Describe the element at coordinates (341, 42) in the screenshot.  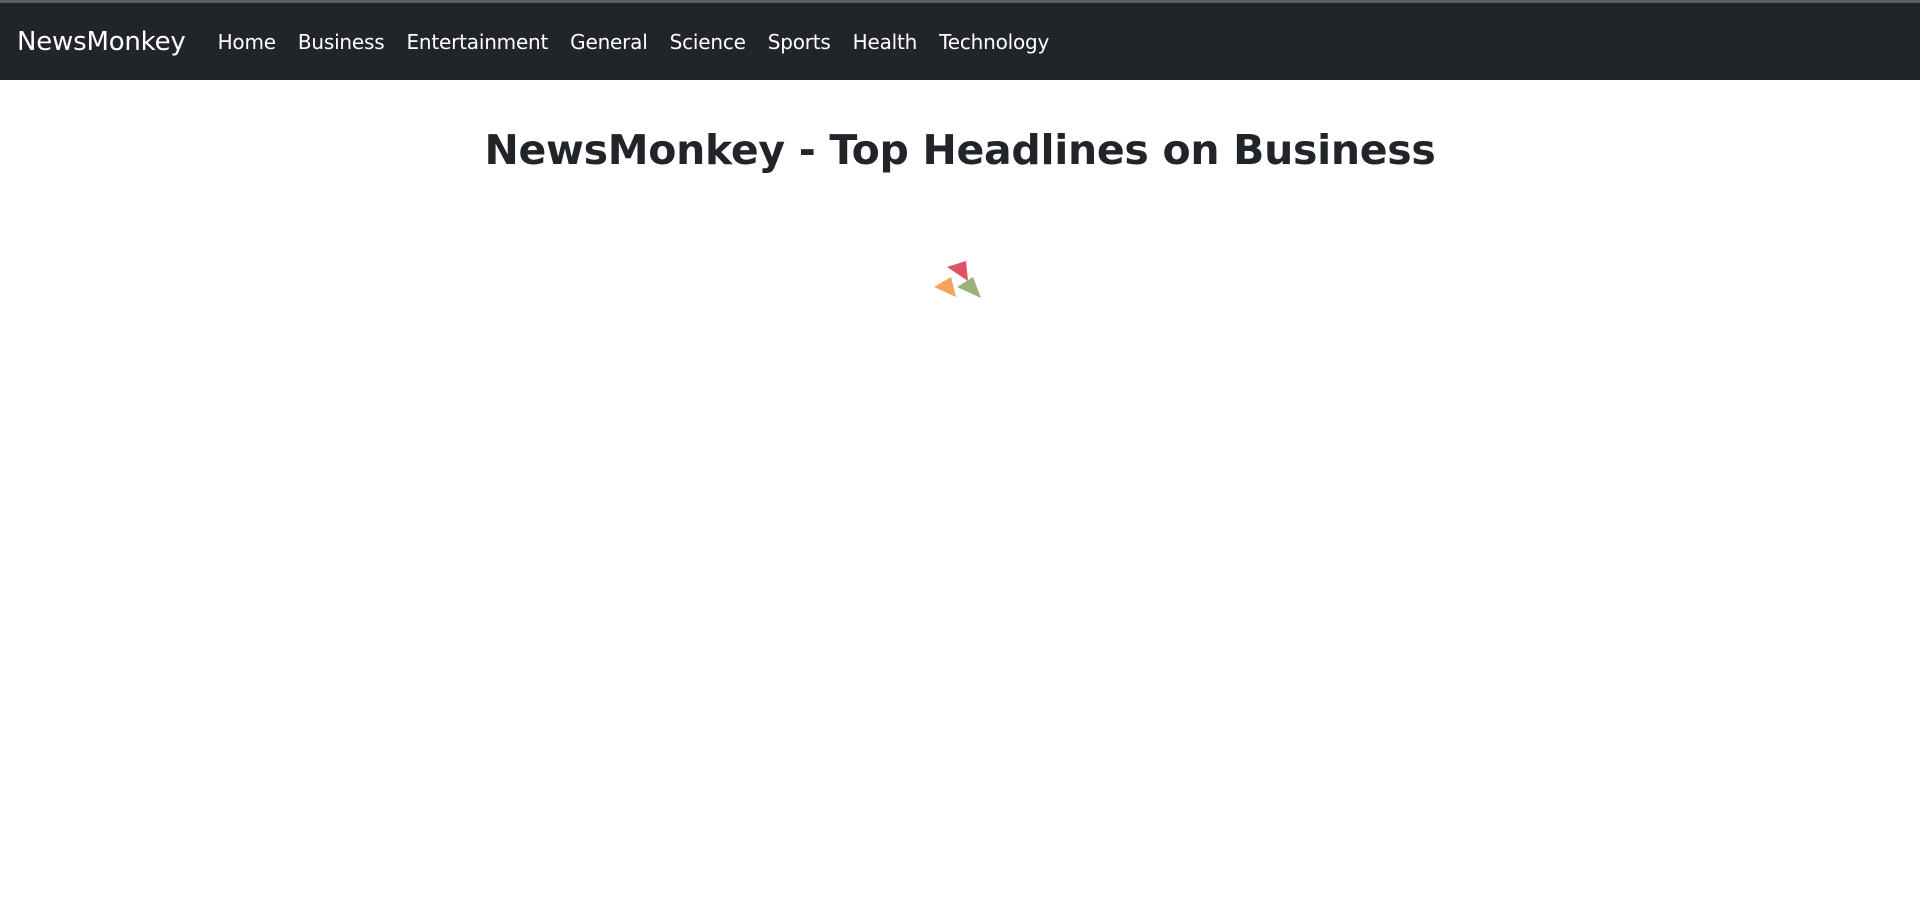
I see `nav-link-business: Business` at that location.